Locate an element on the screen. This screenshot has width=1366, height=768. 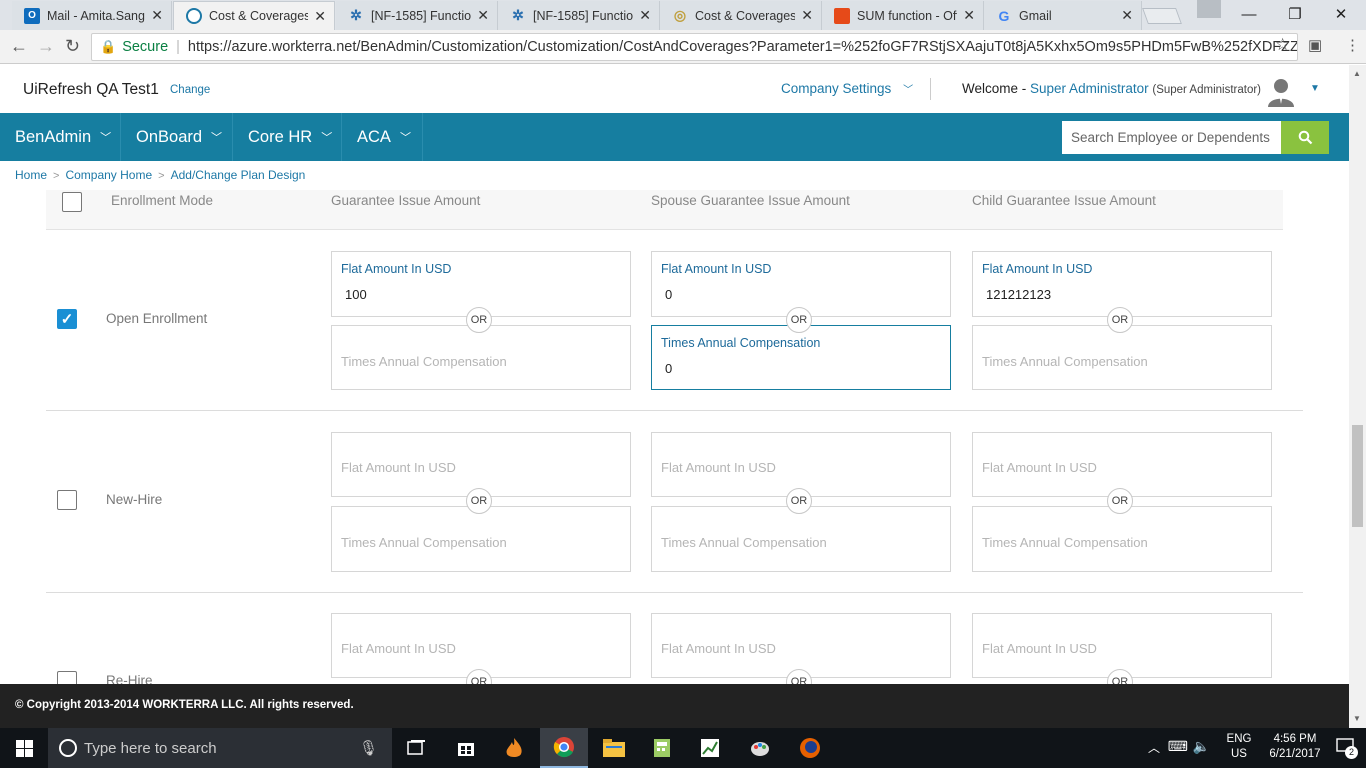
workterra-icon is located at coordinates (194, 16).